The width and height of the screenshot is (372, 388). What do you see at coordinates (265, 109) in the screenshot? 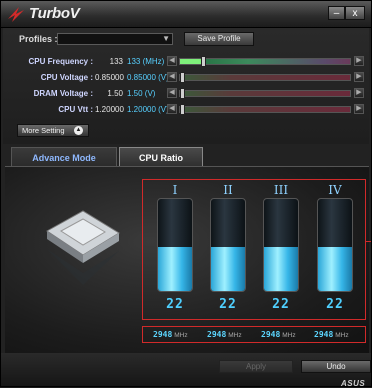
I see `cpu-vtt-slider` at bounding box center [265, 109].